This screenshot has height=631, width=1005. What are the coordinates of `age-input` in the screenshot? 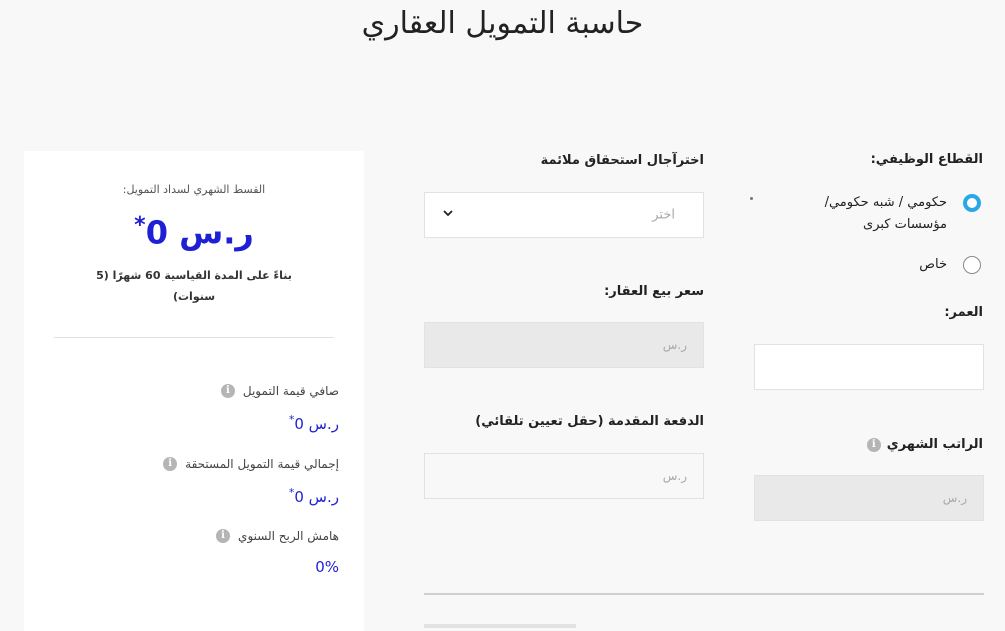 It's located at (869, 367).